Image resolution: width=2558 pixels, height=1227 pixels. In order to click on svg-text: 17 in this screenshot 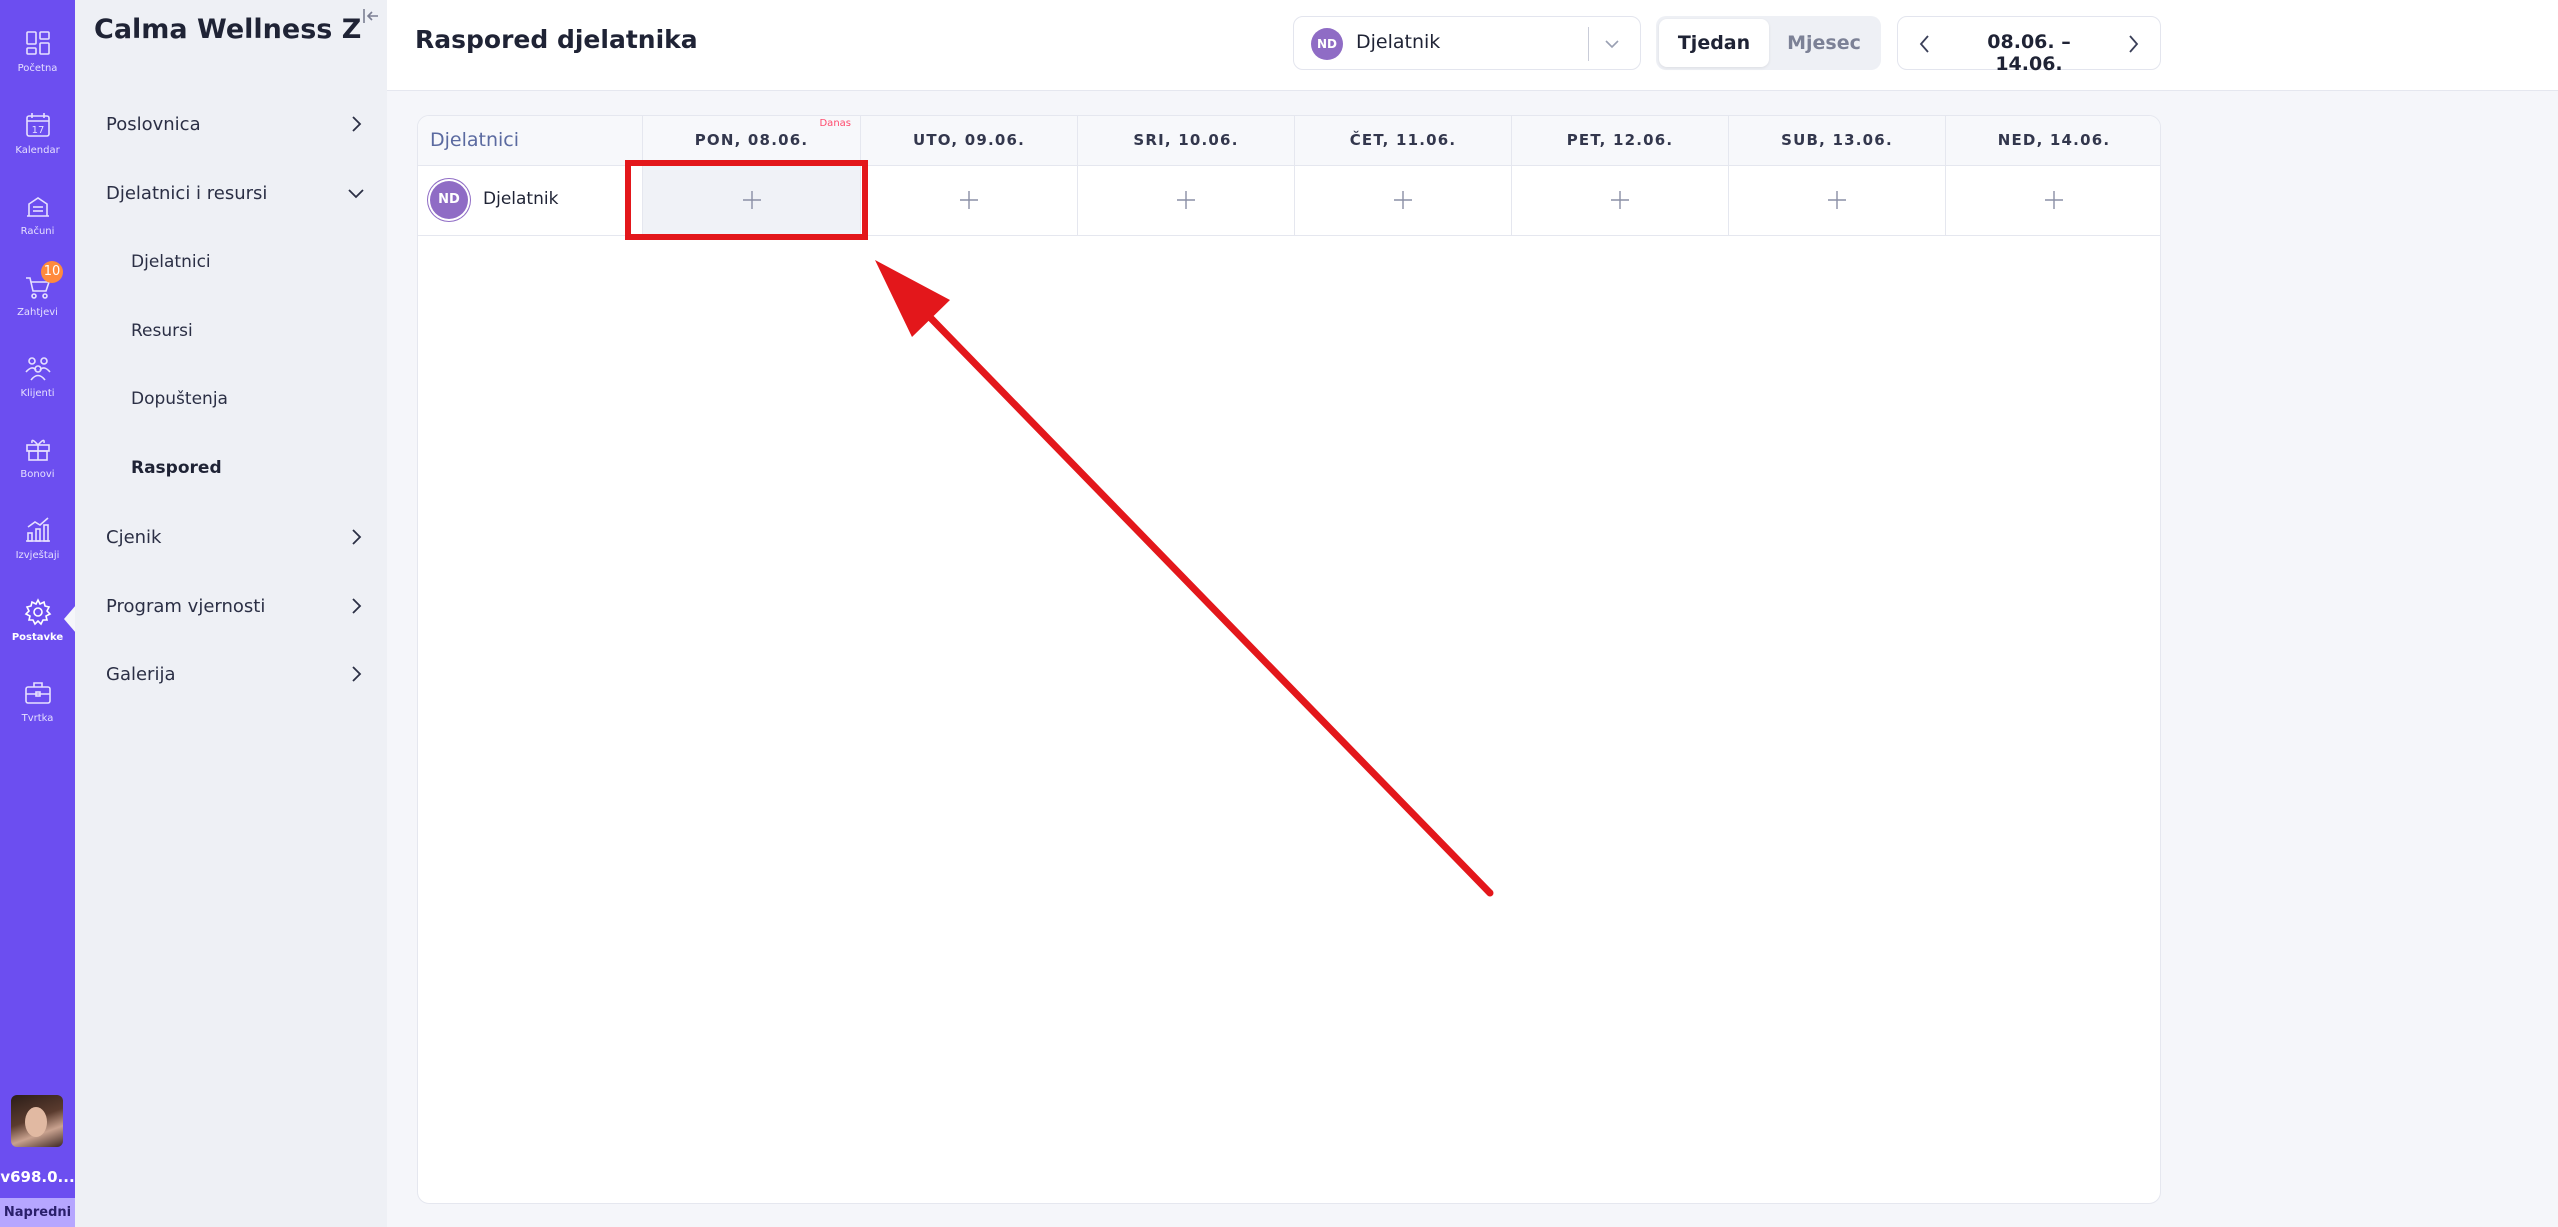, I will do `click(37, 130)`.